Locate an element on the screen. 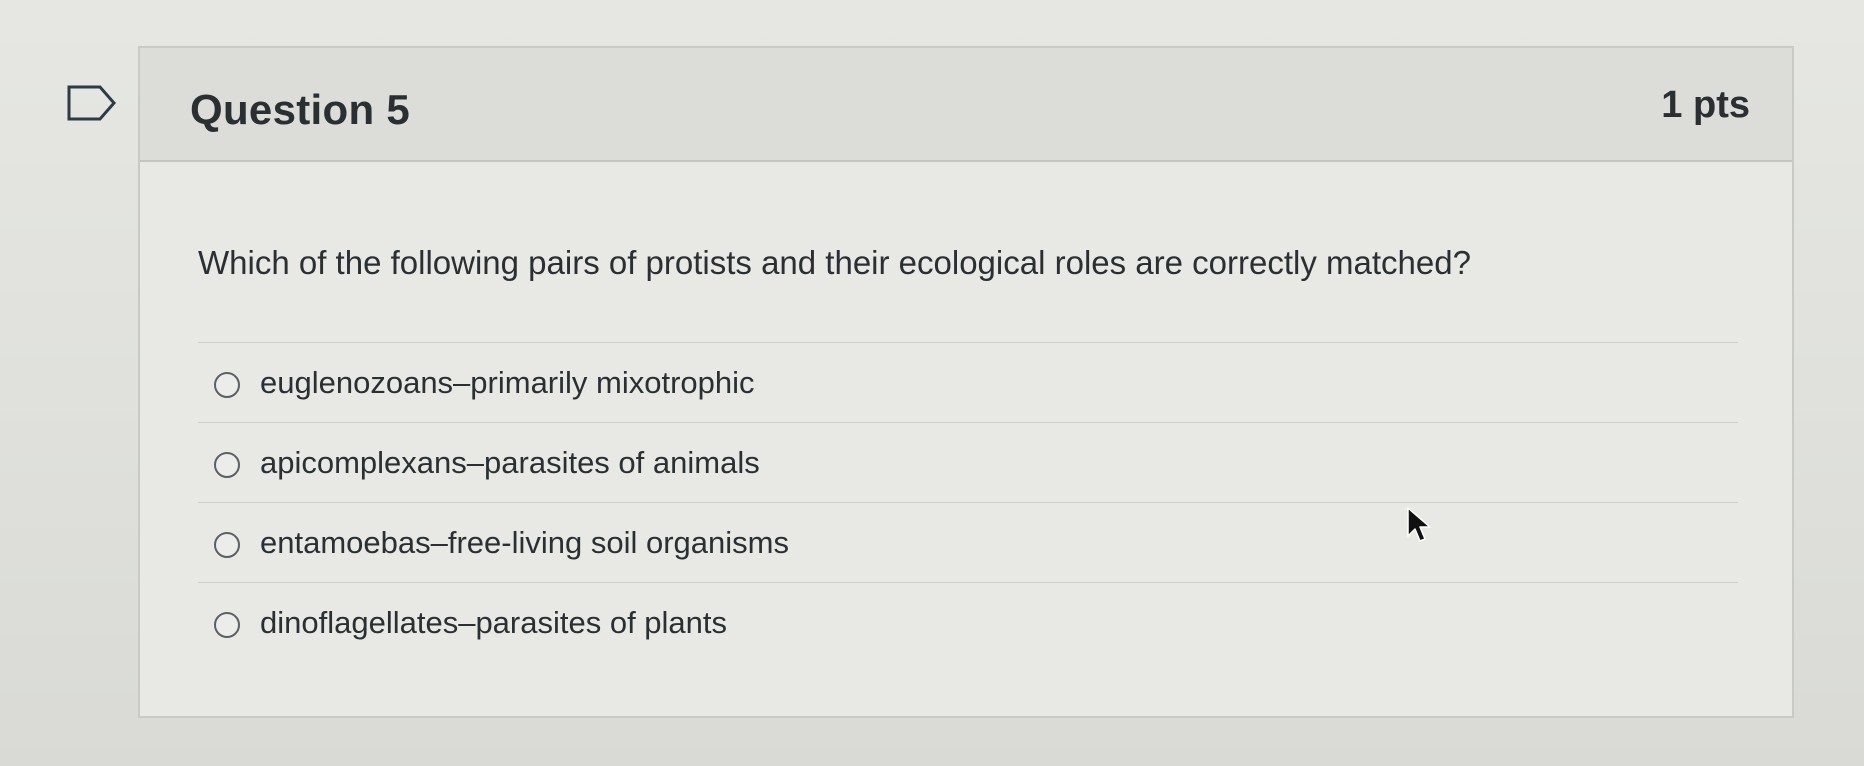 The height and width of the screenshot is (766, 1864). answer-label: dinoflagellates–parasites of plants is located at coordinates (493, 623).